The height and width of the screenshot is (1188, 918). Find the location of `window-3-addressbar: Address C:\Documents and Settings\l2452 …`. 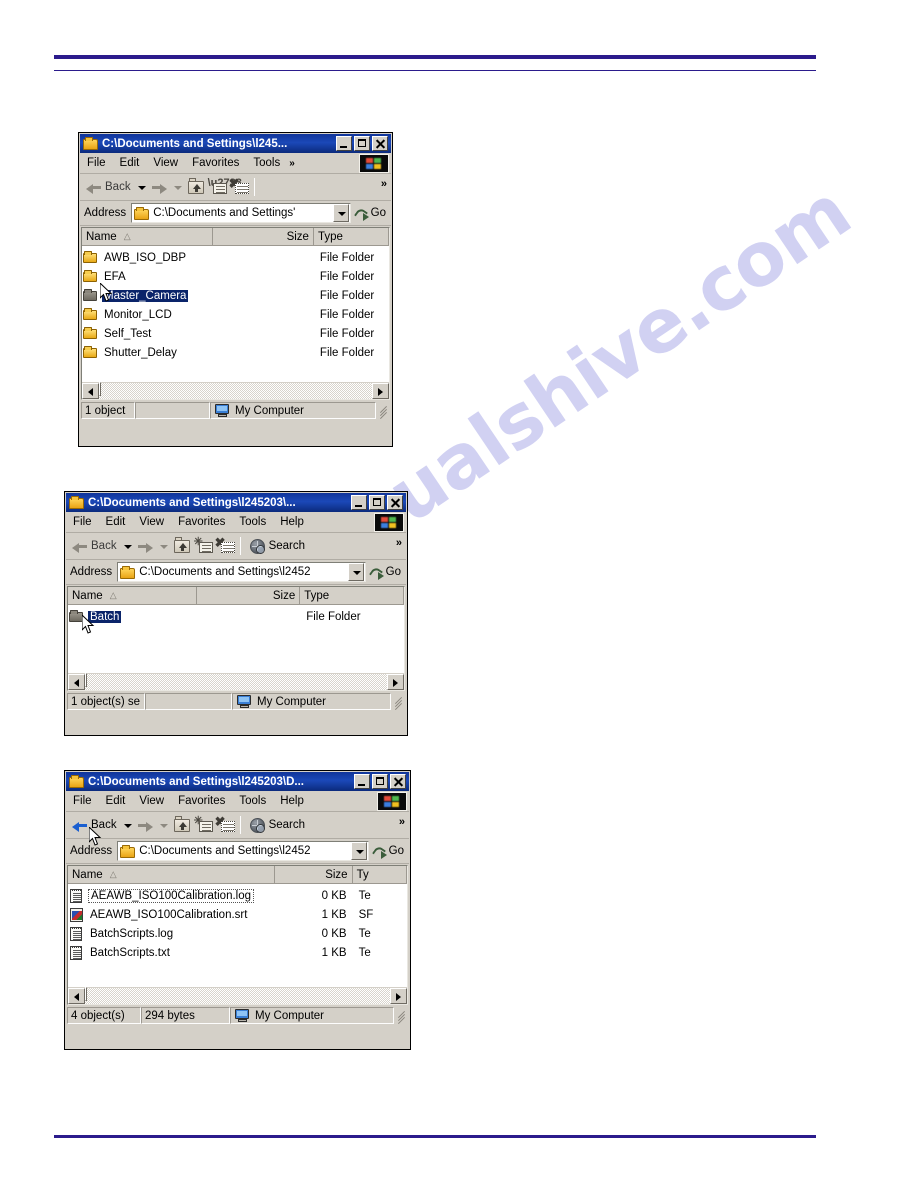

window-3-addressbar: Address C:\Documents and Settings\l2452 … is located at coordinates (237, 851).